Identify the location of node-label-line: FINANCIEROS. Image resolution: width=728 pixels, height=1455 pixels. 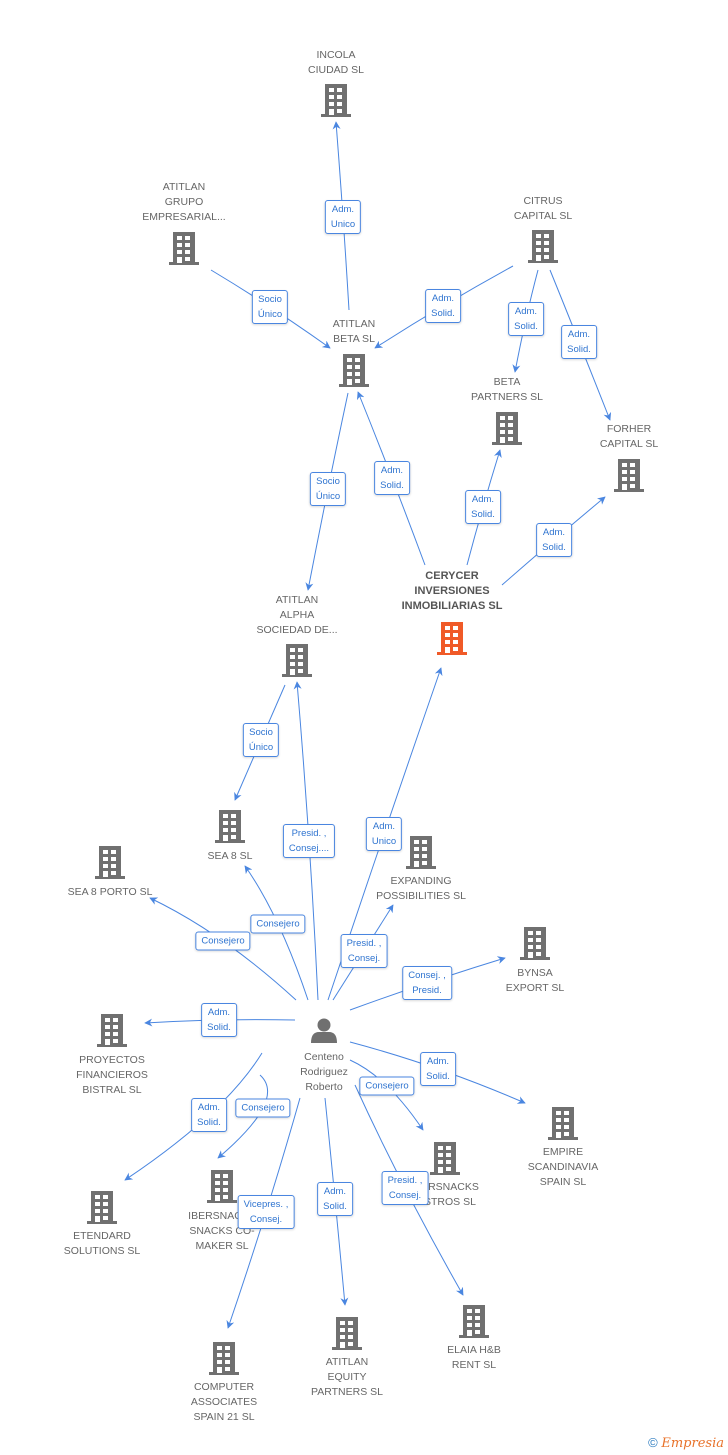
(112, 1075).